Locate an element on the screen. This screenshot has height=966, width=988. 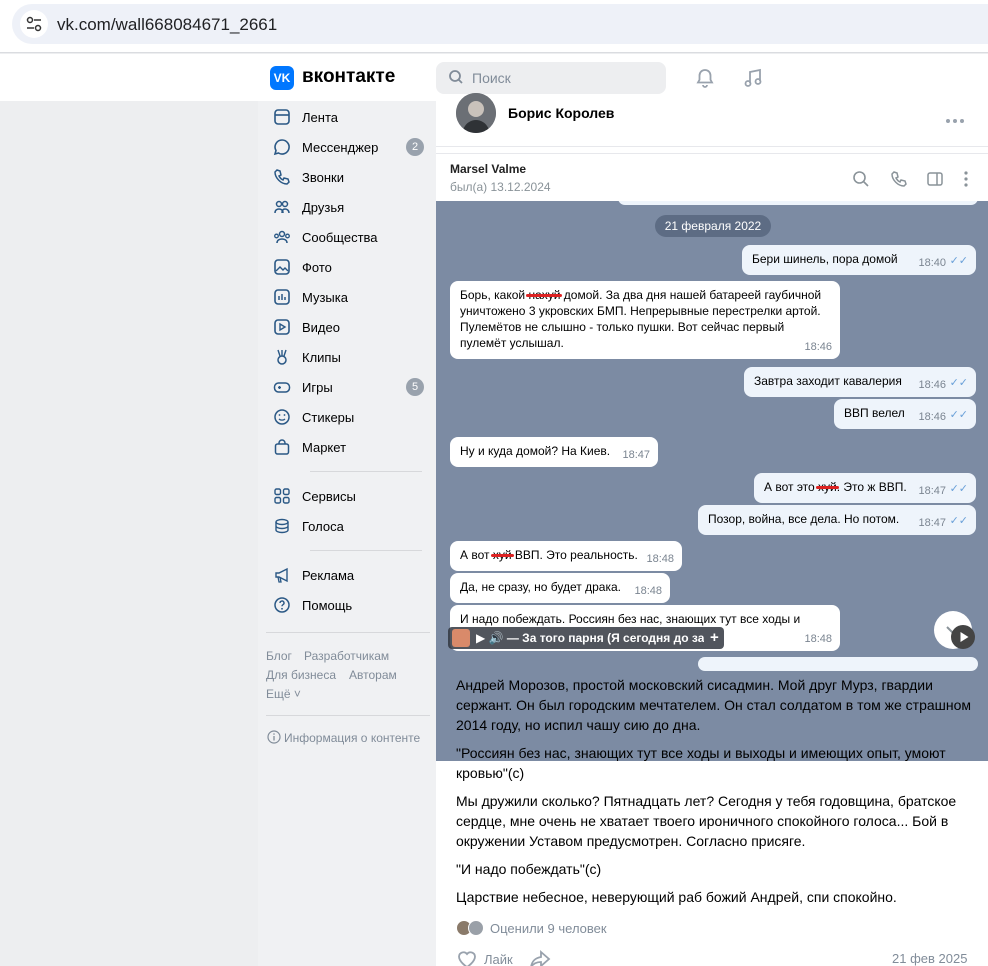
message-bubble: Завтра заходит кавалерия 18:46 ✓✓ is located at coordinates (860, 382).